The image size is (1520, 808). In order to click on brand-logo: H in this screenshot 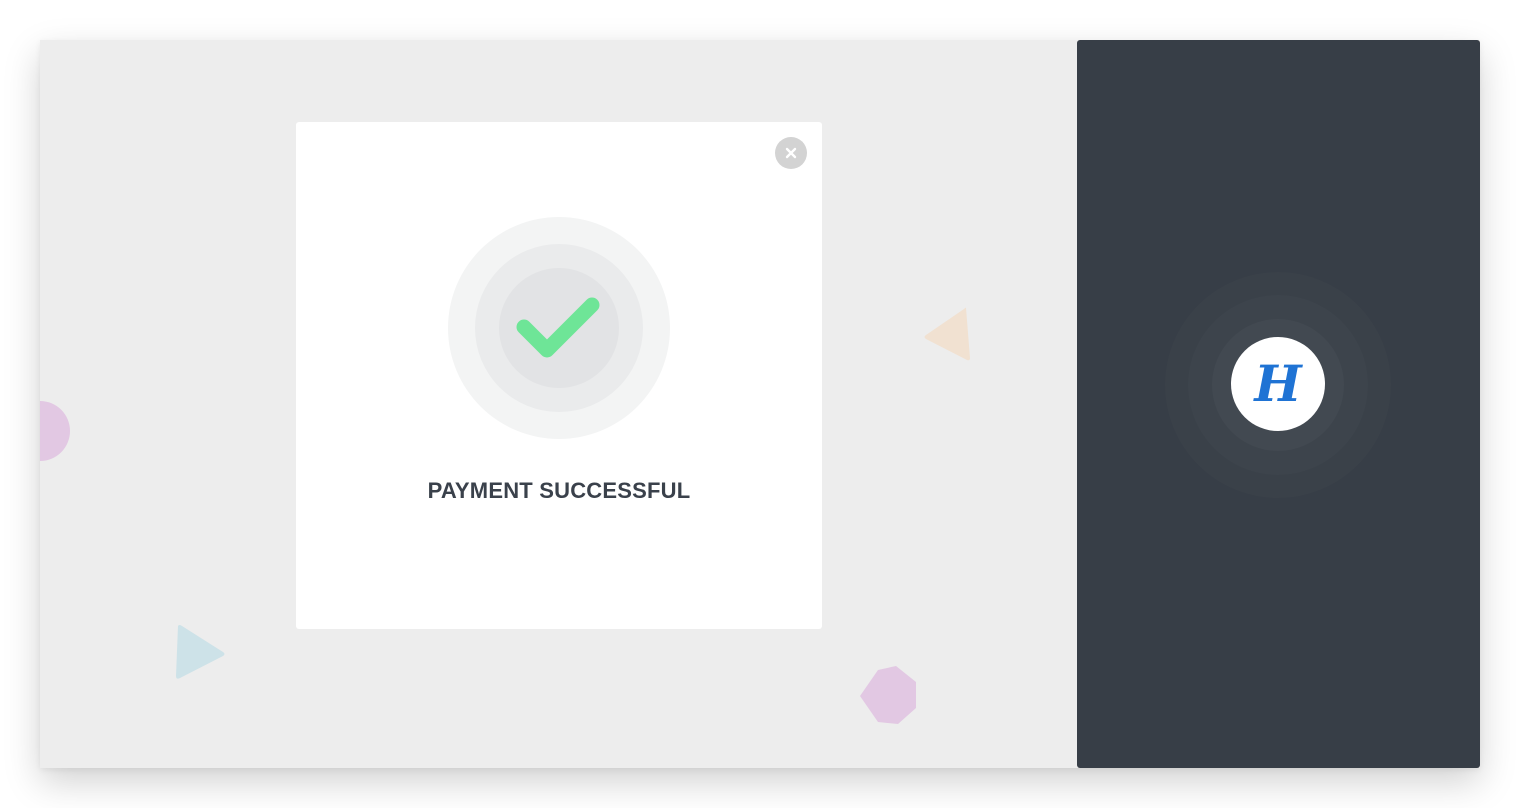, I will do `click(1278, 384)`.